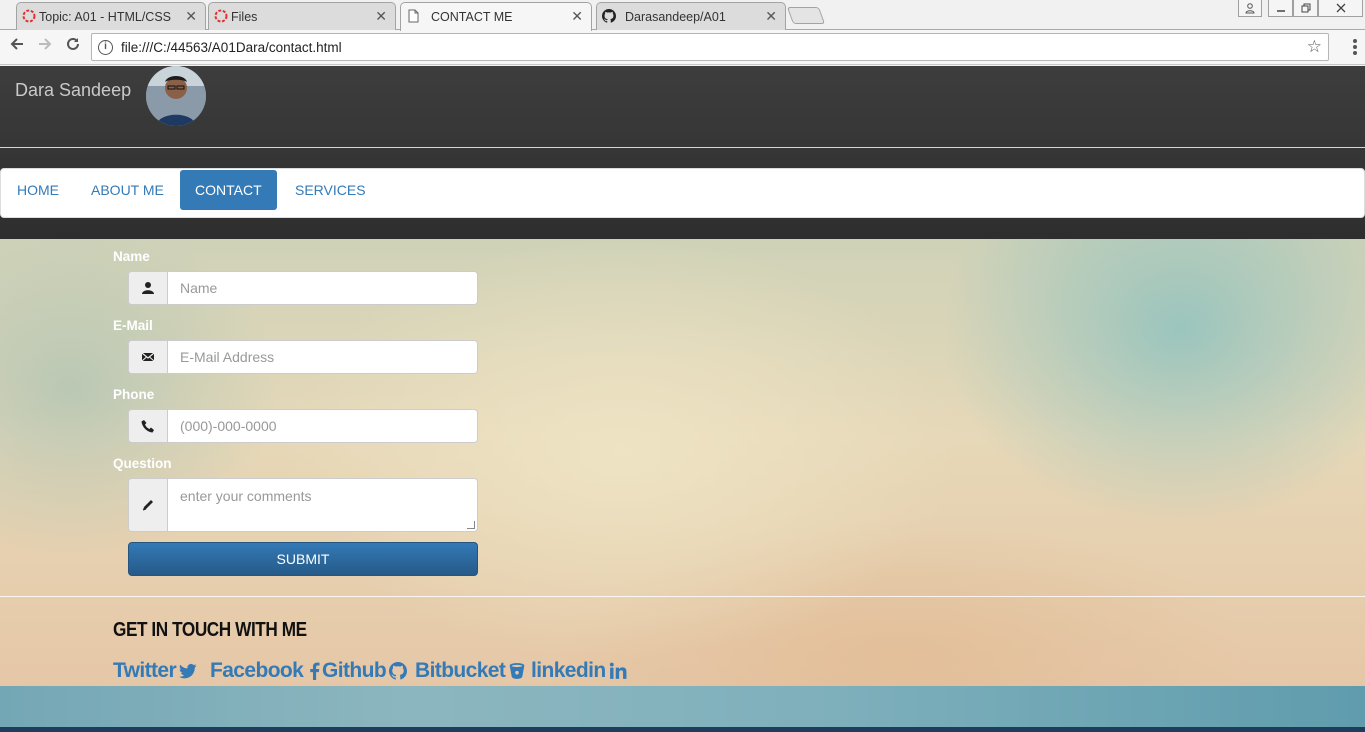  Describe the element at coordinates (682, 729) in the screenshot. I see `os-taskbar` at that location.